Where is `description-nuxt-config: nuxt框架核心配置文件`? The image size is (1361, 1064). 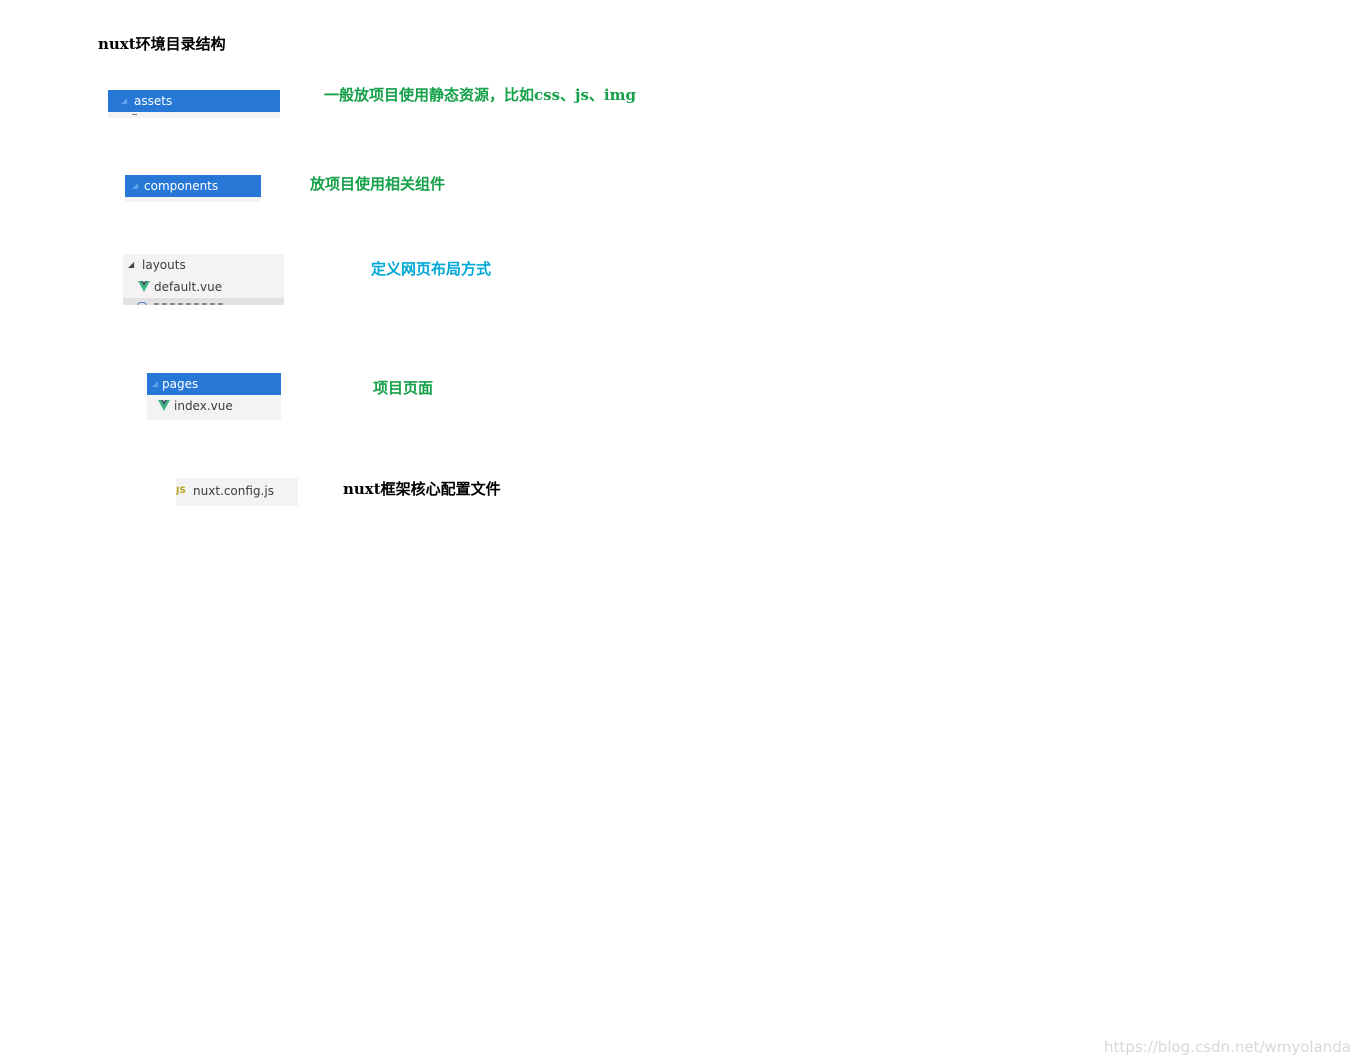
description-nuxt-config: nuxt框架核心配置文件 is located at coordinates (422, 489).